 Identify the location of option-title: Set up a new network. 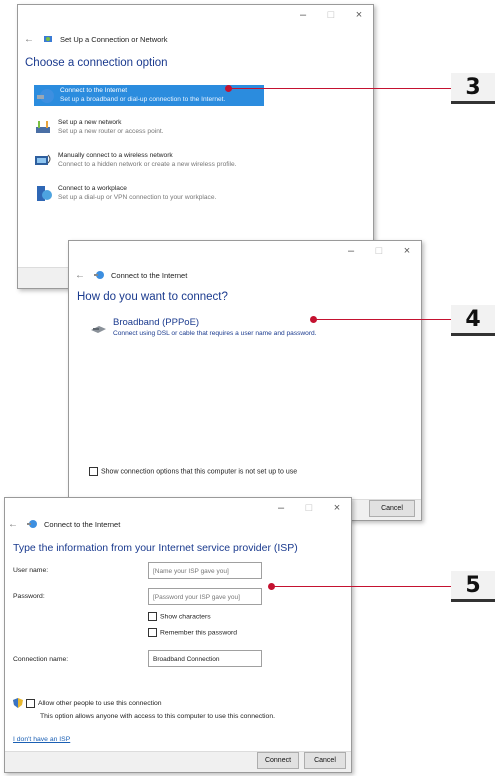
(90, 122).